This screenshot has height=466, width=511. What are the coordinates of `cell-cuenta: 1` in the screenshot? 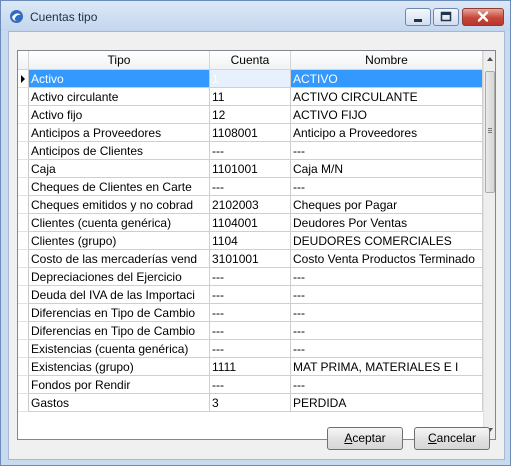 It's located at (250, 79).